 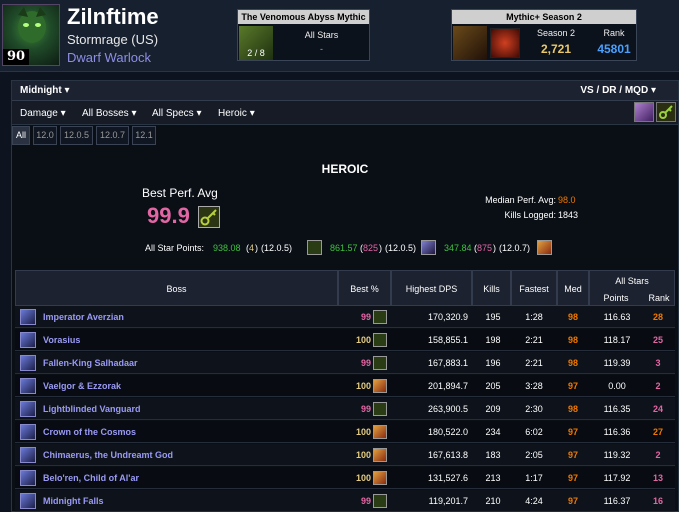 I want to click on column-header-boss: Boss, so click(x=176, y=288).